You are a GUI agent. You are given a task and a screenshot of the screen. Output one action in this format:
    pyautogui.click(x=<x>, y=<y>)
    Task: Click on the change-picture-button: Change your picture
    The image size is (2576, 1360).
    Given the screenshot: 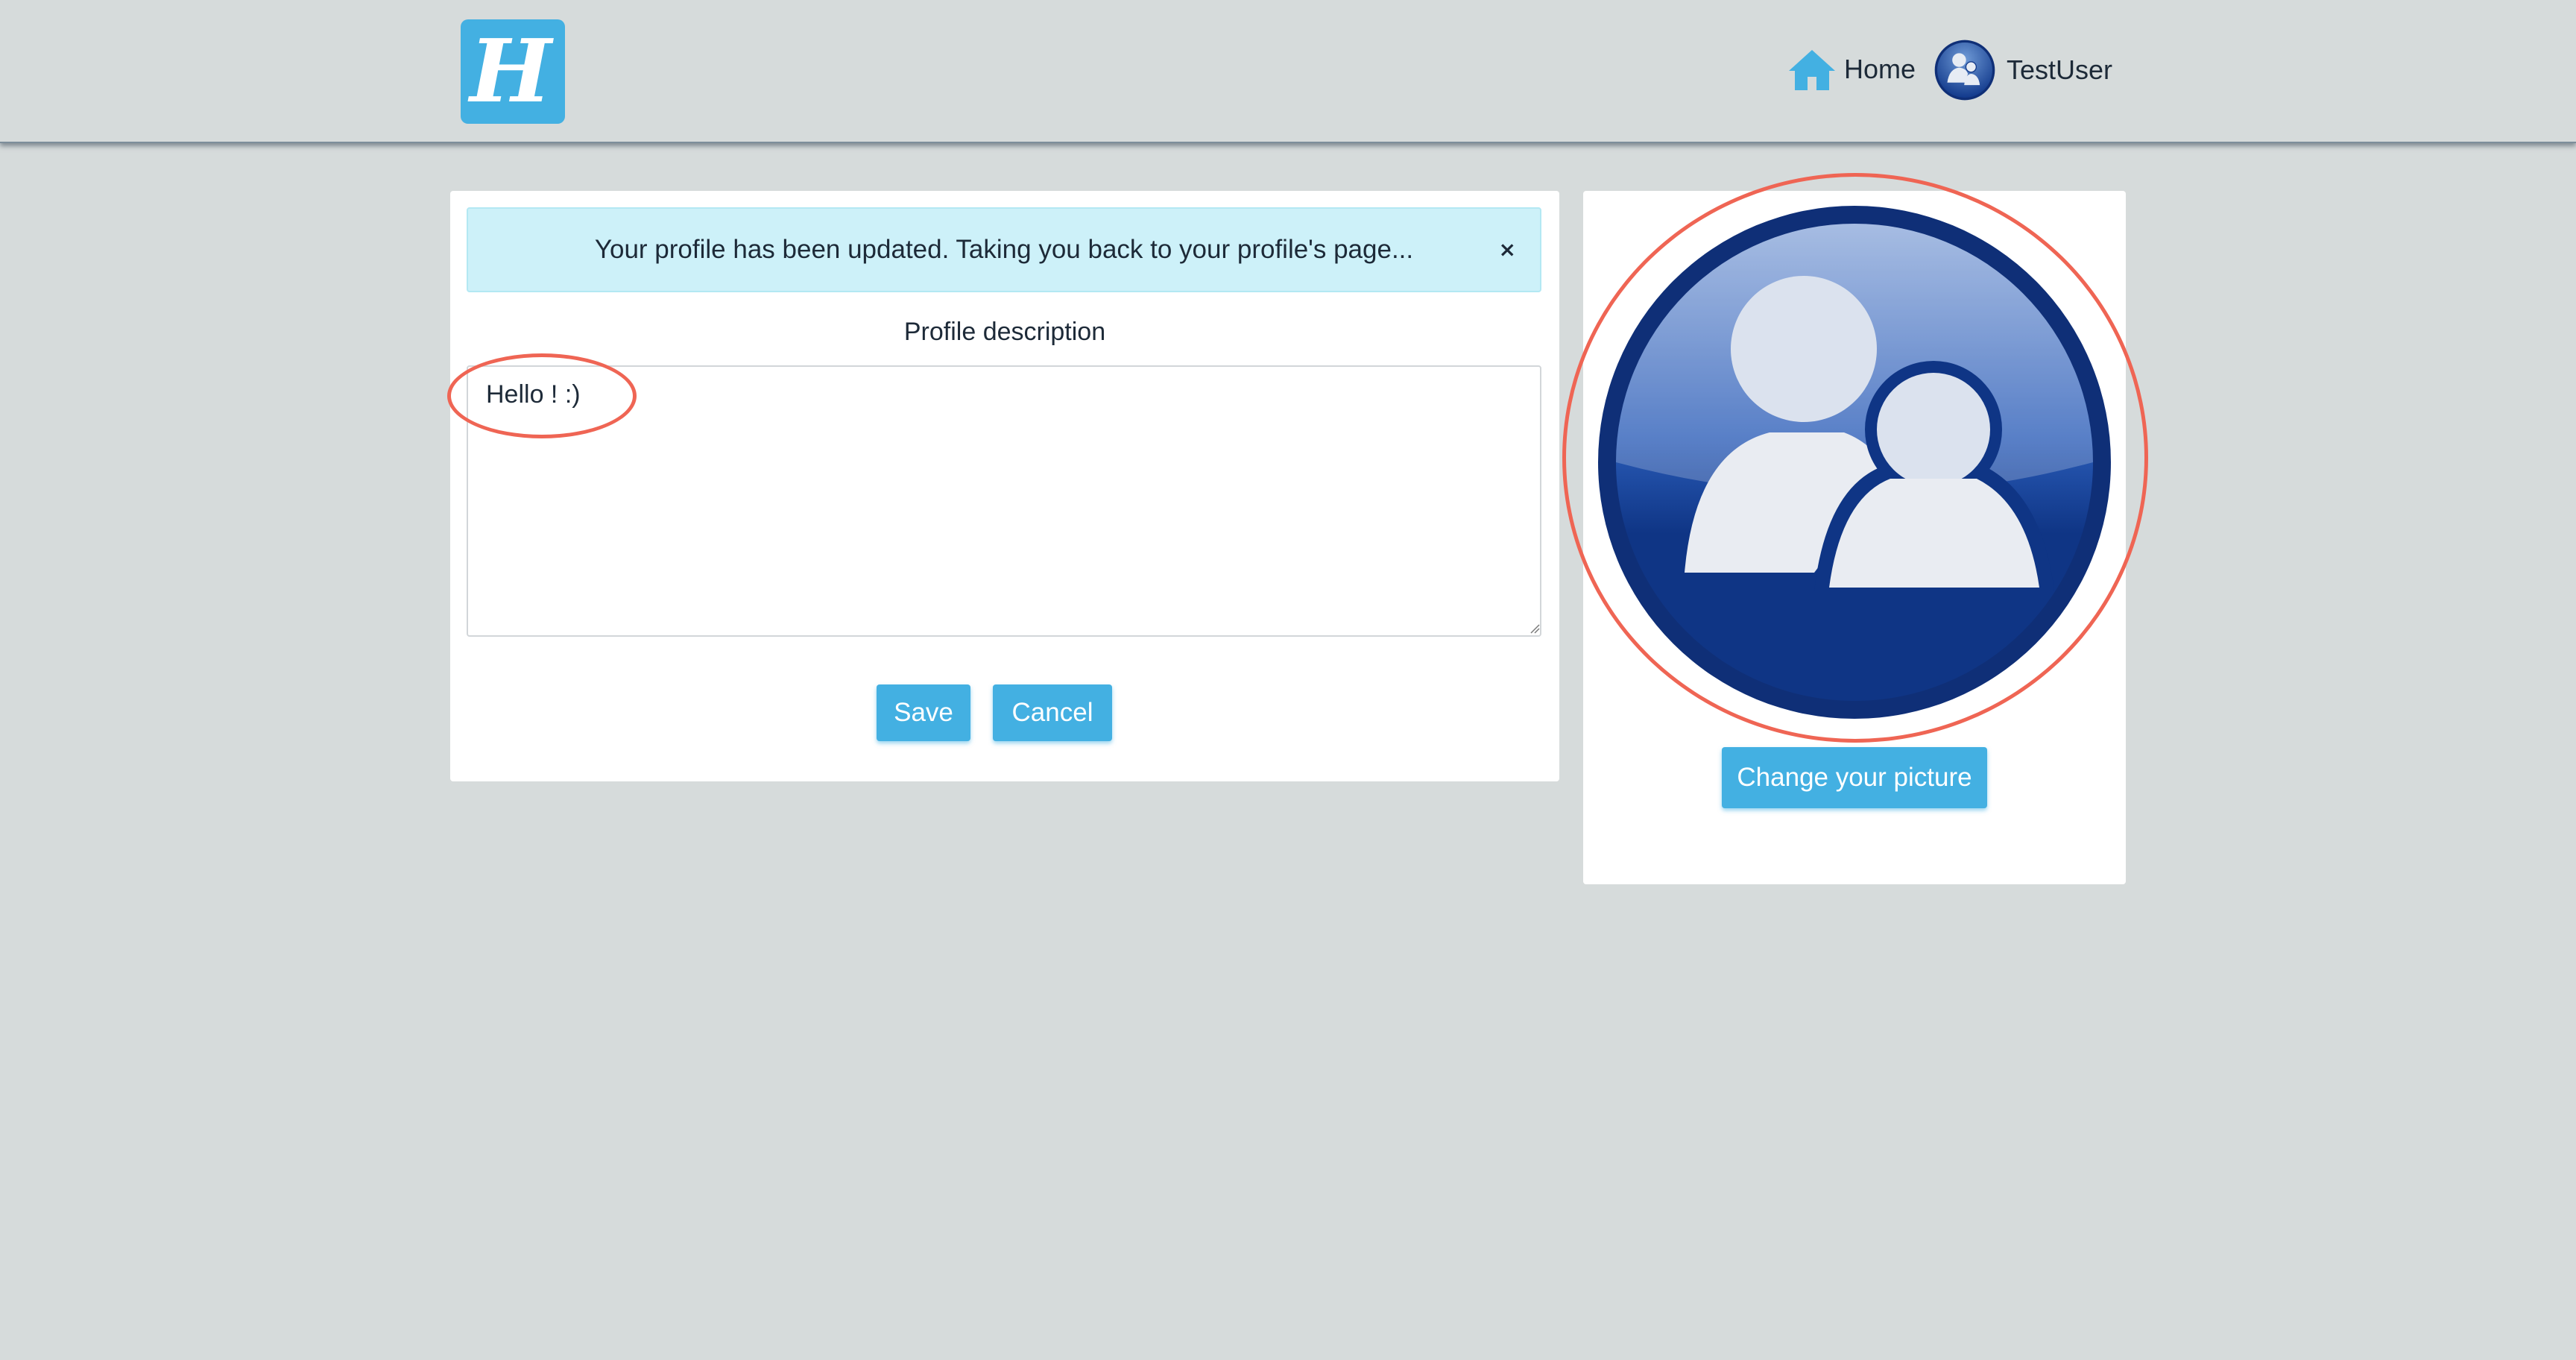 What is the action you would take?
    pyautogui.click(x=1855, y=777)
    